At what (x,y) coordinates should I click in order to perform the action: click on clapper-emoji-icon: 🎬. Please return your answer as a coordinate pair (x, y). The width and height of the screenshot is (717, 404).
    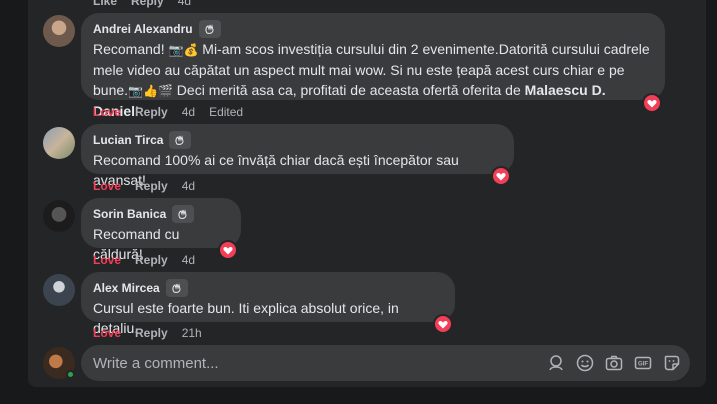
    Looking at the image, I should click on (165, 91).